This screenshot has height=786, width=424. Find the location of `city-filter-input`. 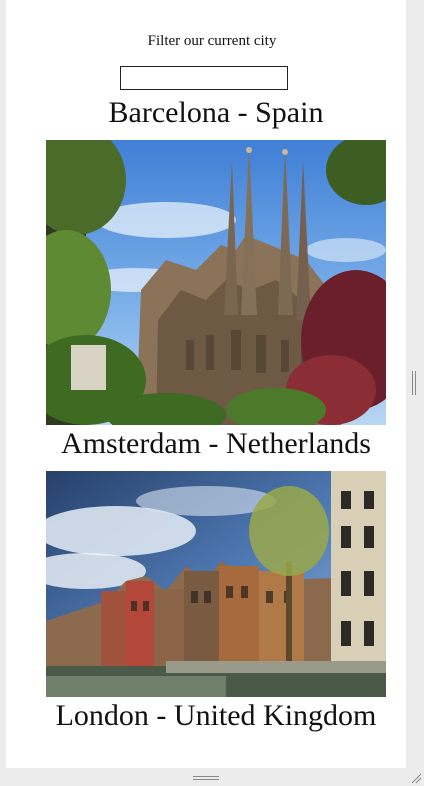

city-filter-input is located at coordinates (204, 78).